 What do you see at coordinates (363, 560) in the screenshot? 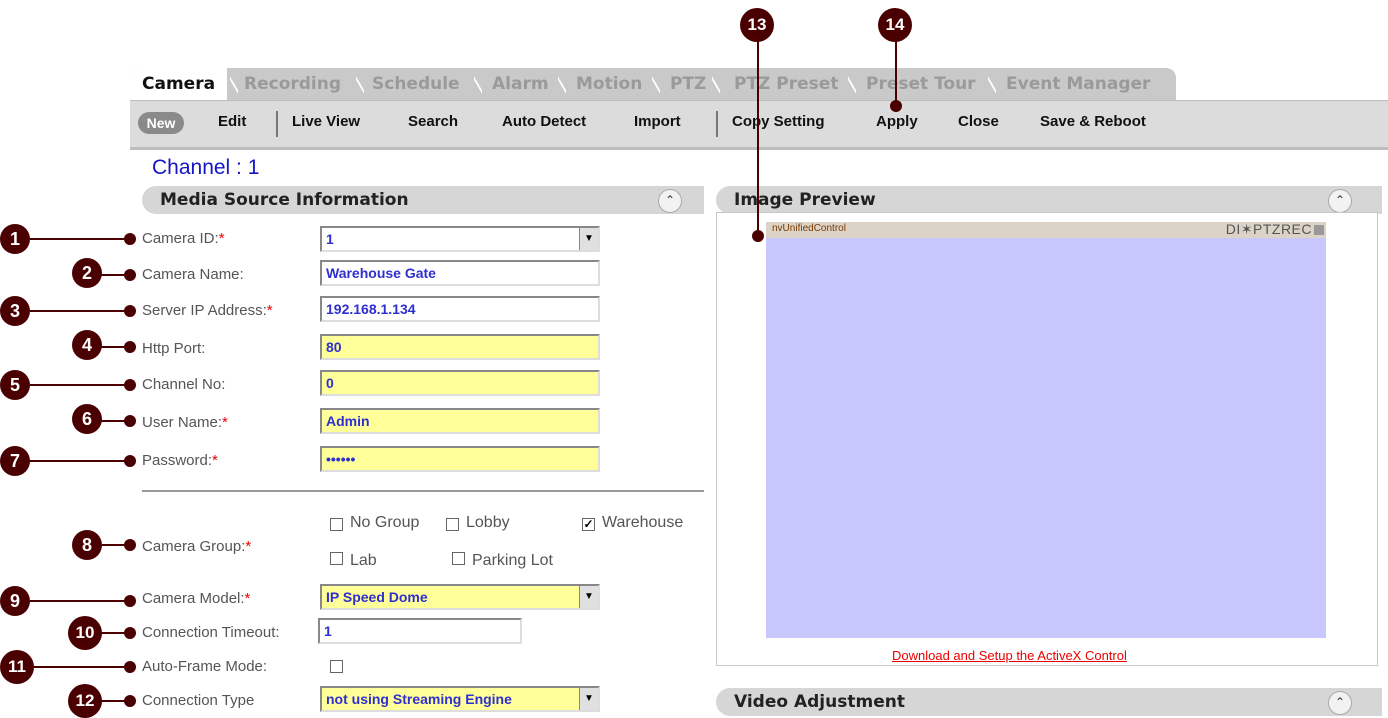
I see `lab-label: Lab` at bounding box center [363, 560].